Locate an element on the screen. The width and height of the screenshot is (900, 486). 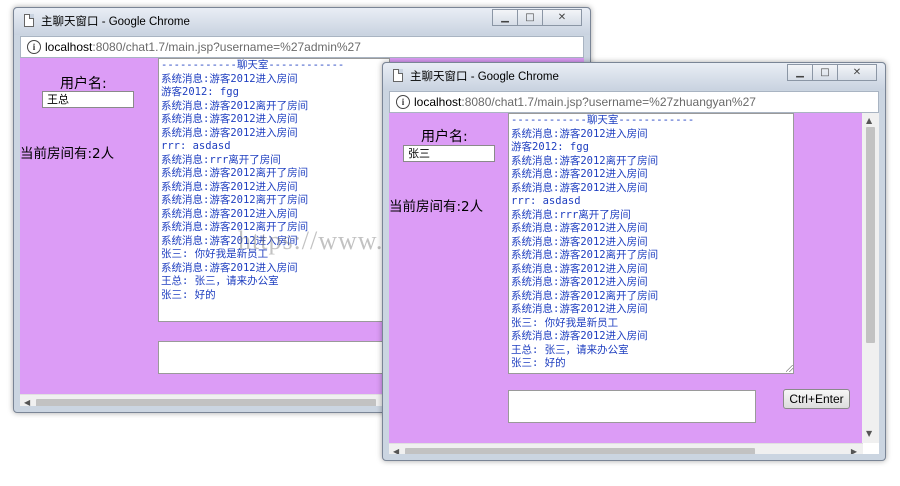
vertical-scrollbar: ▲ ▼ is located at coordinates (870, 278).